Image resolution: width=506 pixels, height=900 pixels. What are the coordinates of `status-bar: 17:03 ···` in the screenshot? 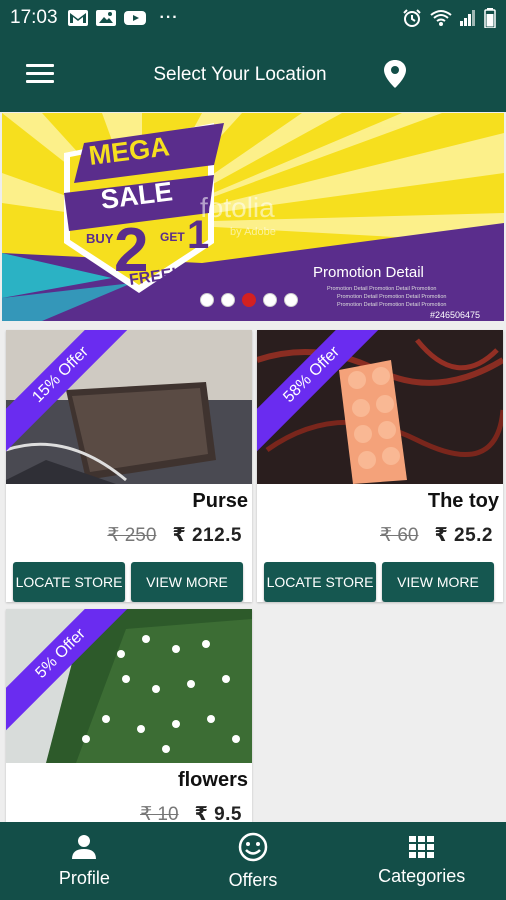 It's located at (253, 18).